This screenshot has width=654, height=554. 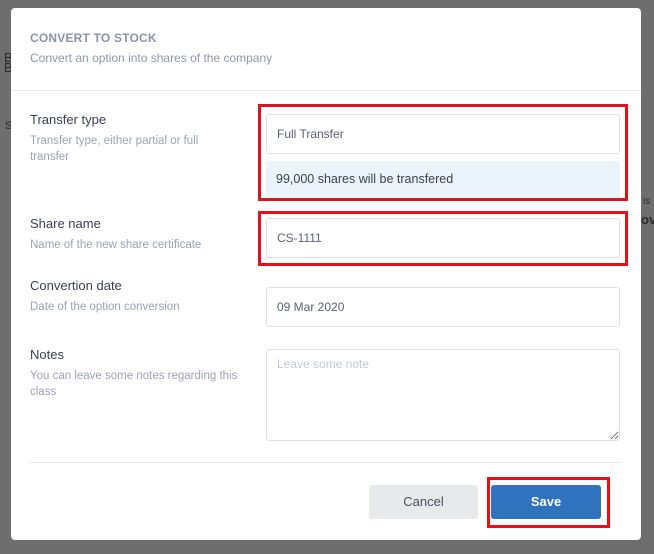 What do you see at coordinates (443, 395) in the screenshot?
I see `notes-textarea` at bounding box center [443, 395].